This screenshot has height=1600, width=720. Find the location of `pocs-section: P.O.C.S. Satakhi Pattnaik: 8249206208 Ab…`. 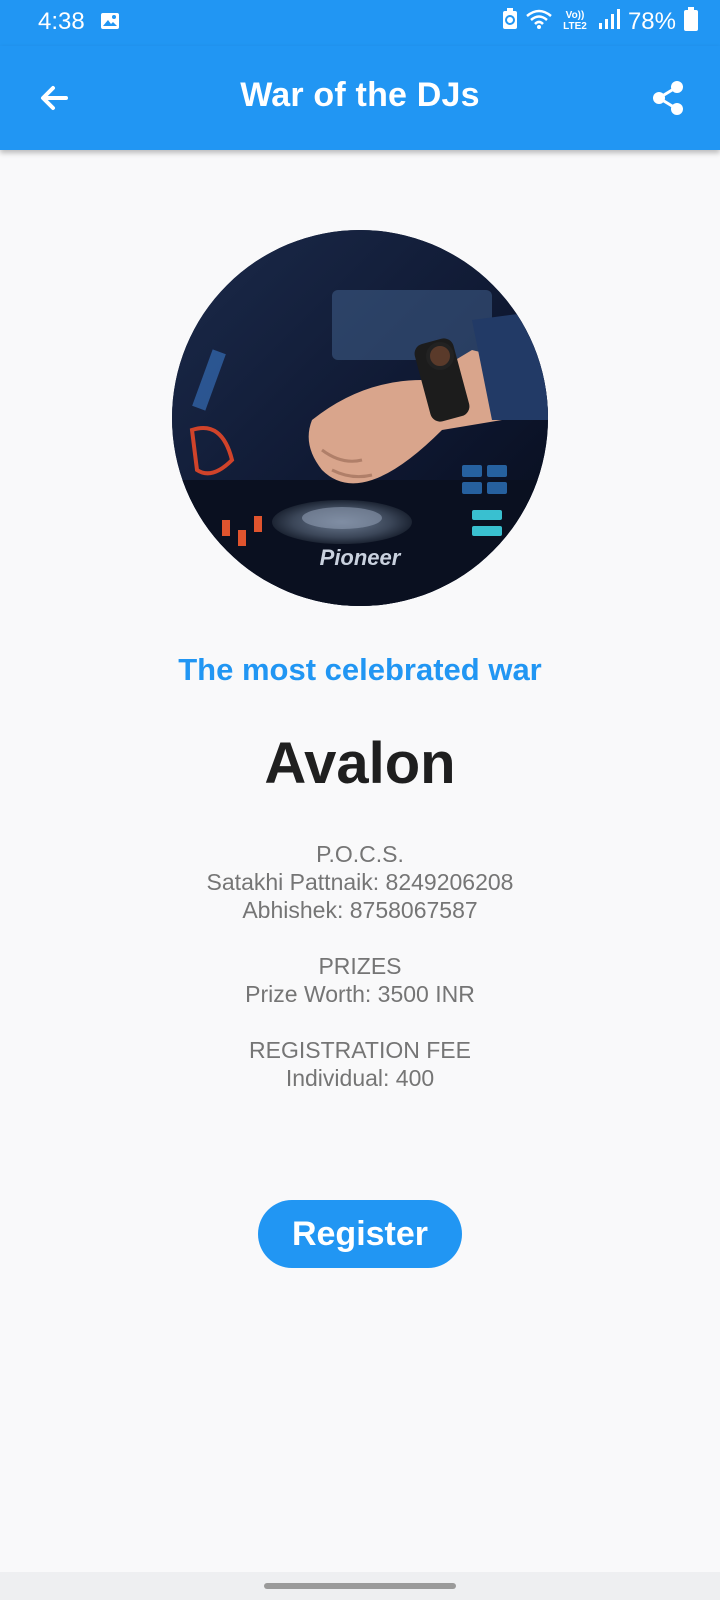

pocs-section: P.O.C.S. Satakhi Pattnaik: 8249206208 Ab… is located at coordinates (360, 882).